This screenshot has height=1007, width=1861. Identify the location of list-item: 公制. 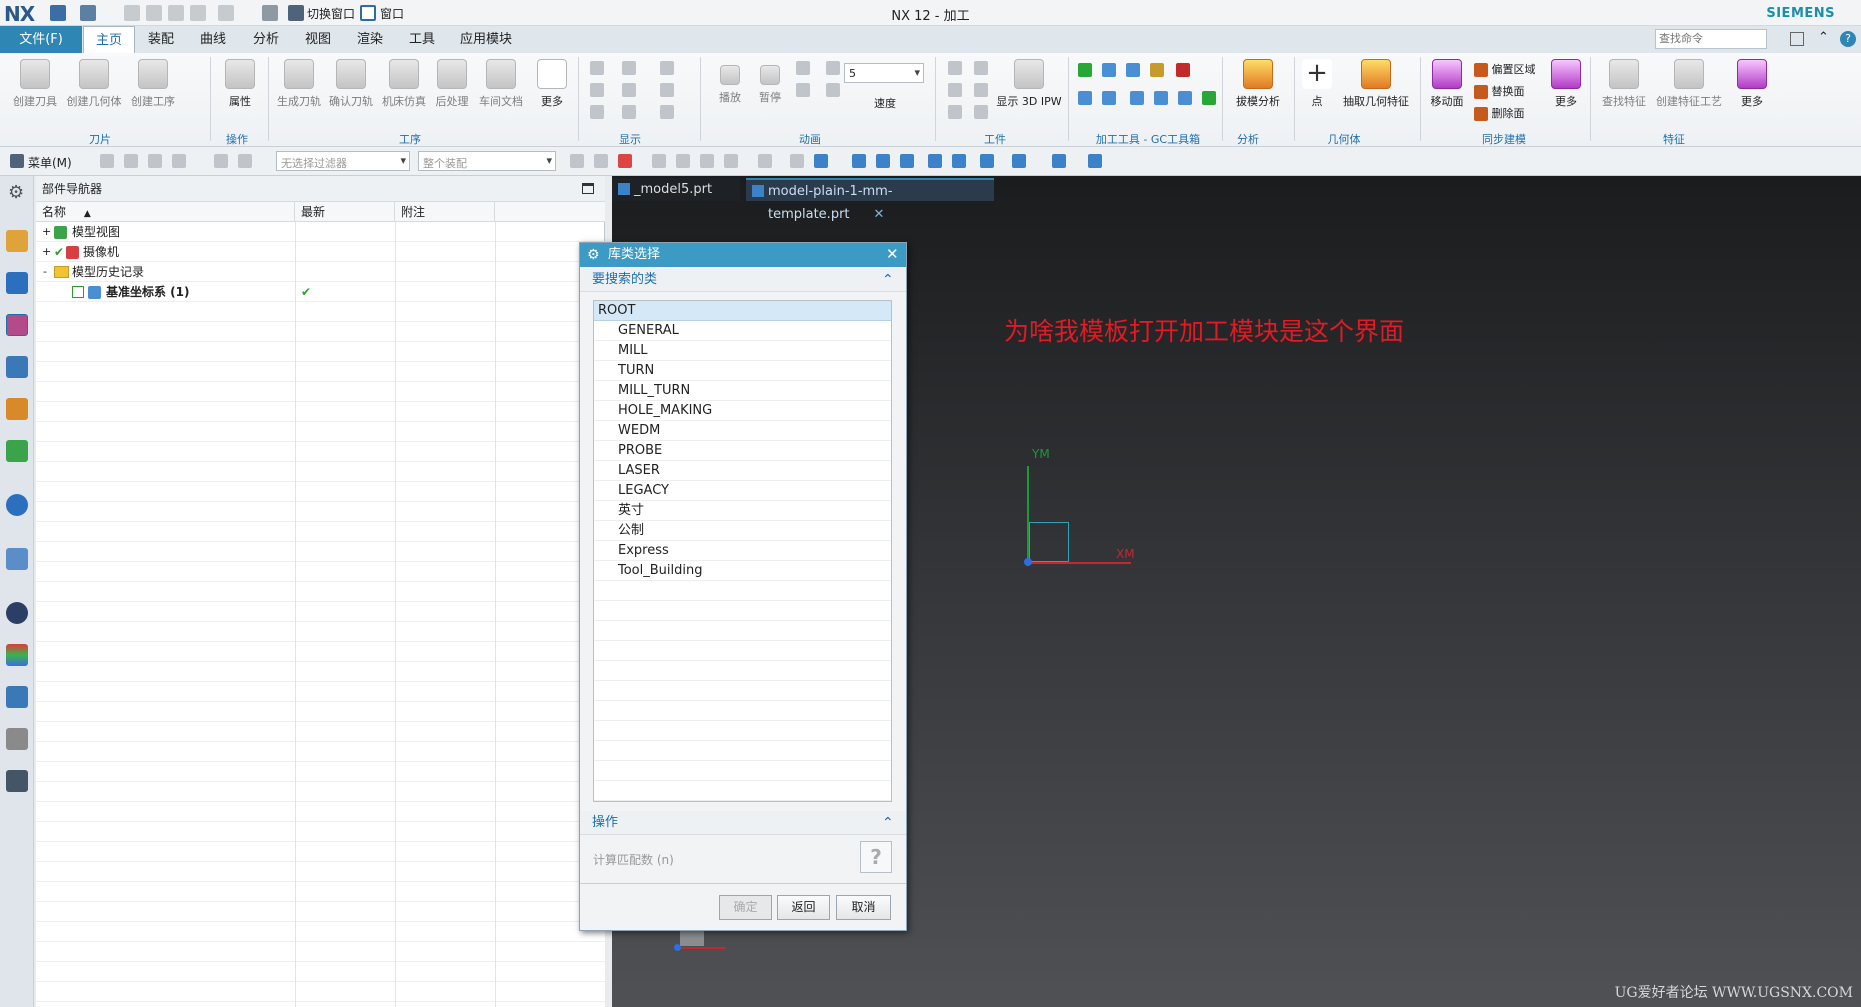
(742, 531).